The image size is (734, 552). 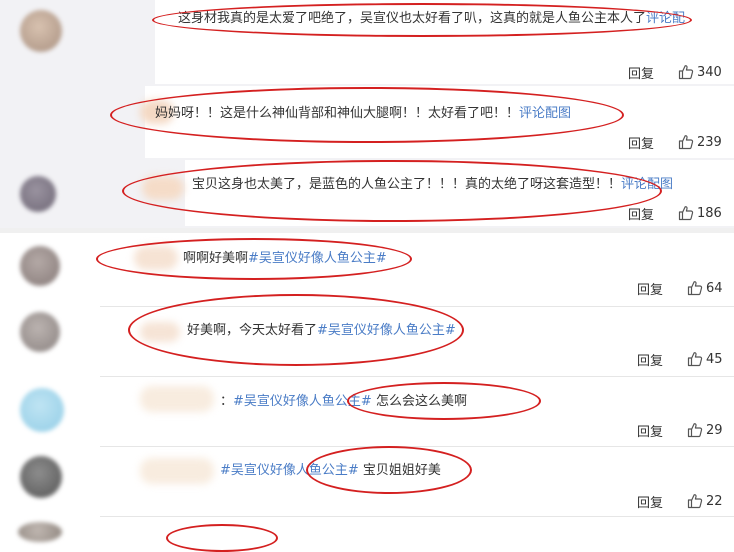 What do you see at coordinates (412, 18) in the screenshot?
I see `comment-segment: 这身材我真的是太爱了吧绝了，吴宣仪也太好看了叭，这真的就是人鱼公主本人了` at bounding box center [412, 18].